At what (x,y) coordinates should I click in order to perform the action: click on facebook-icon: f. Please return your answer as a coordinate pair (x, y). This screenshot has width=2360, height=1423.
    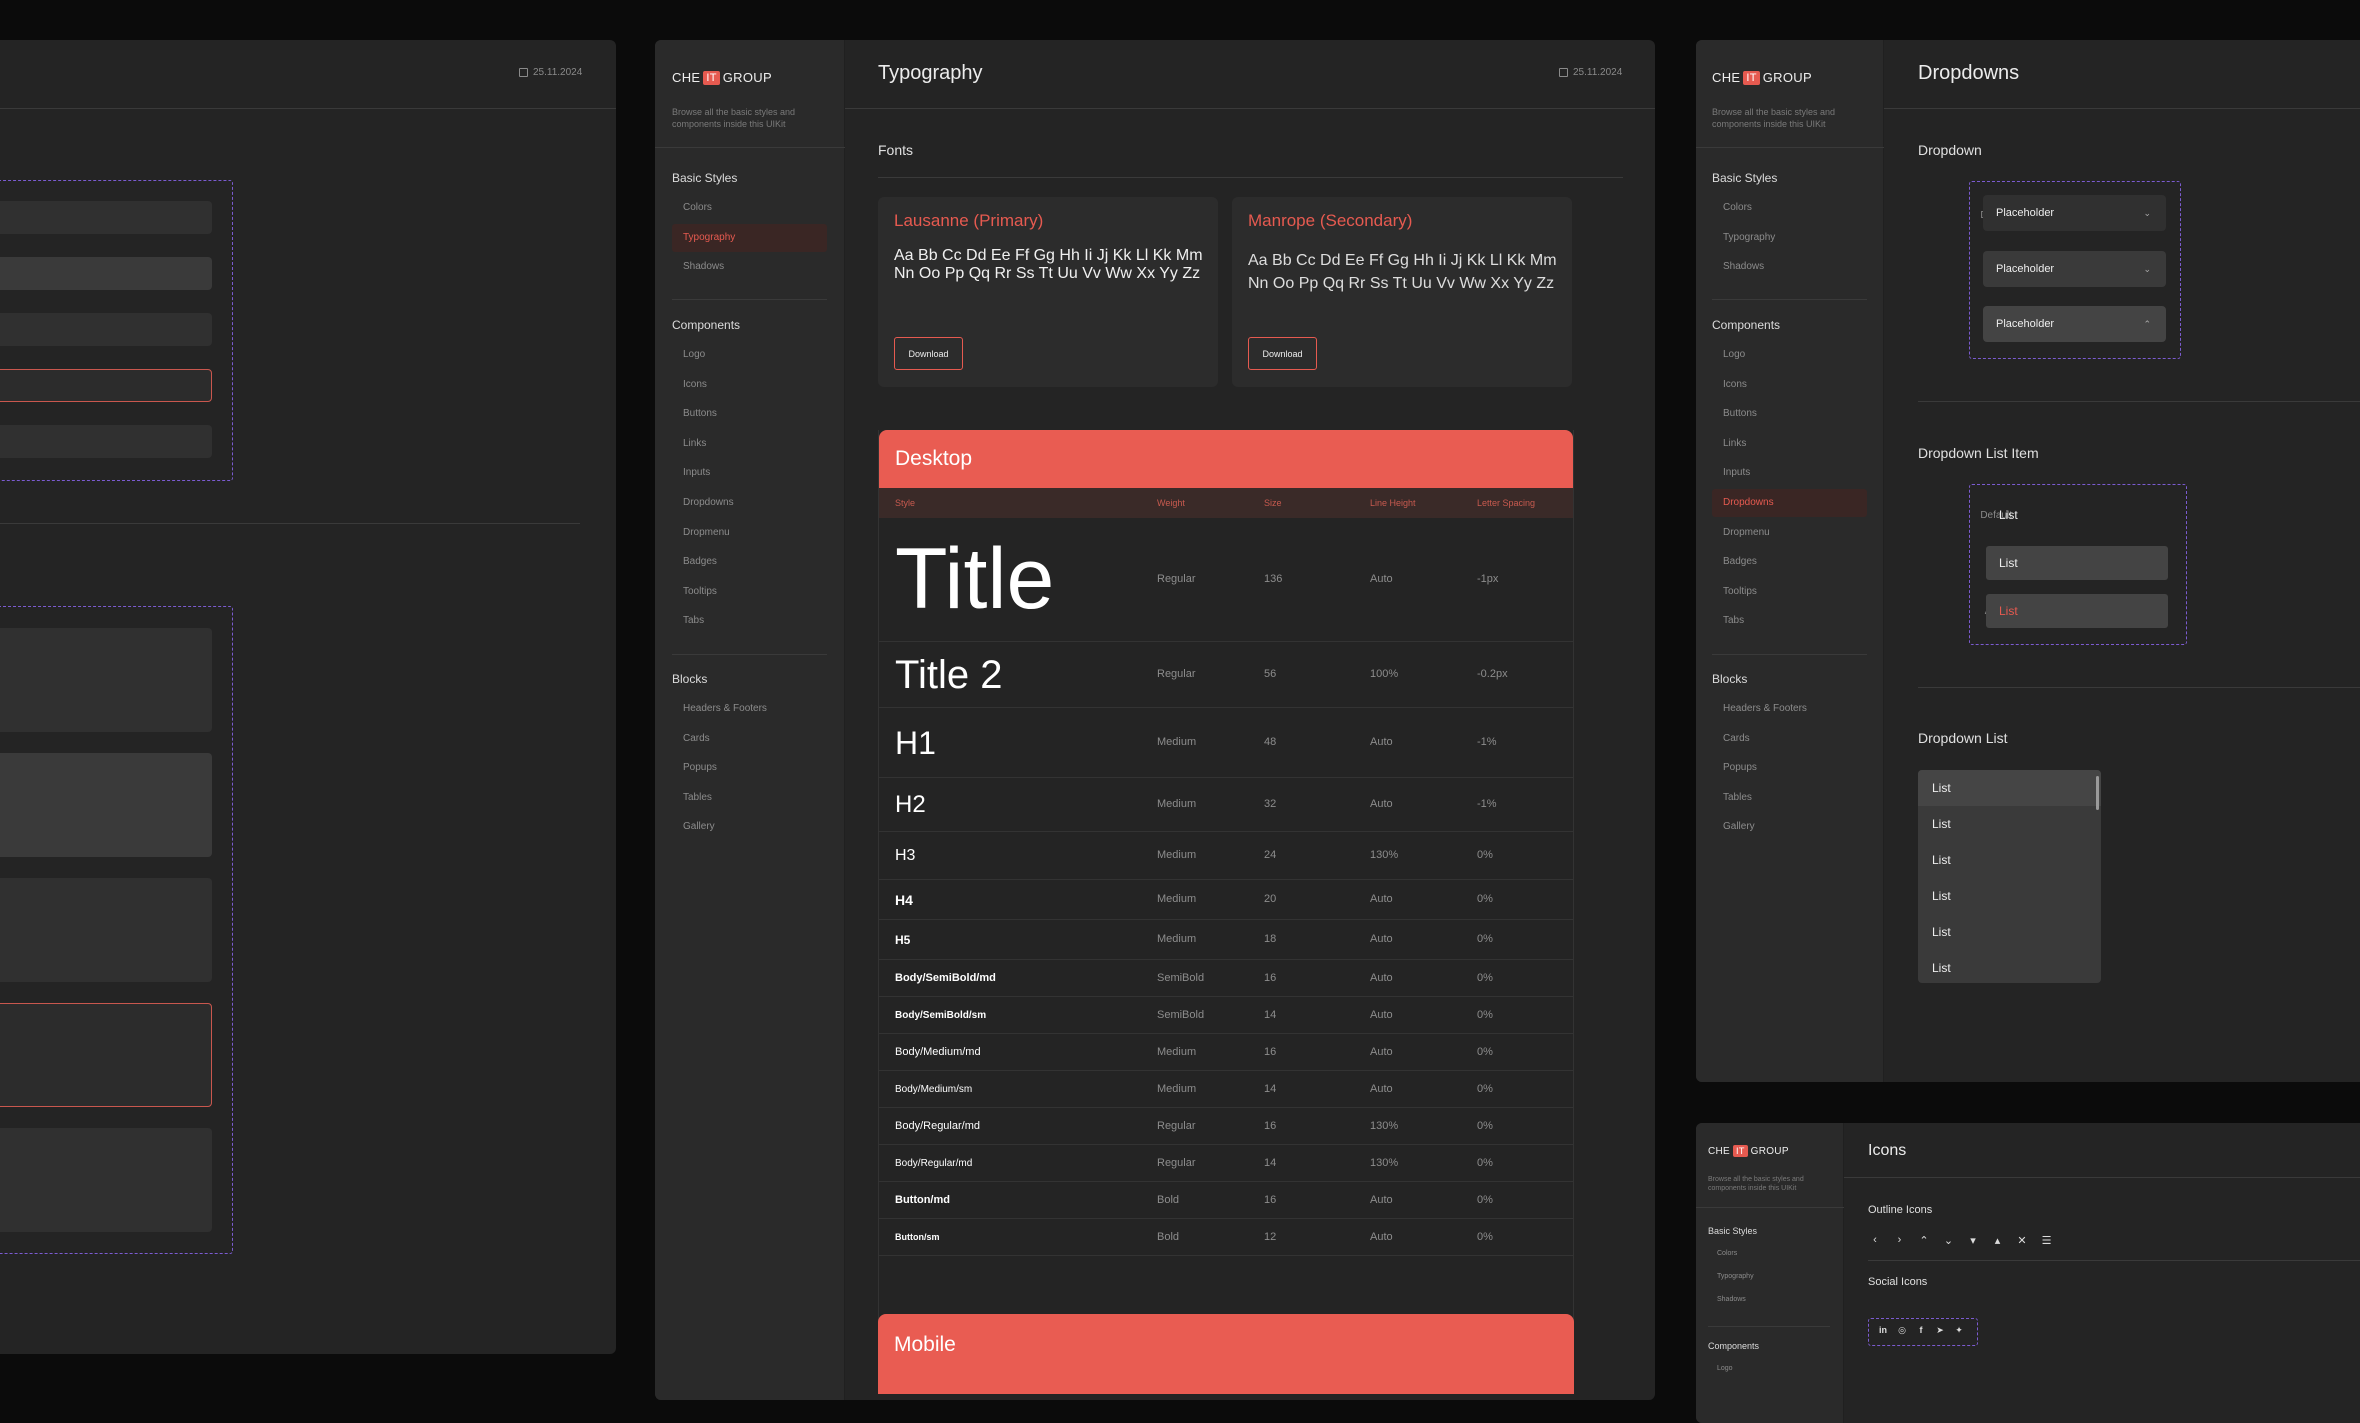
    Looking at the image, I should click on (1921, 1330).